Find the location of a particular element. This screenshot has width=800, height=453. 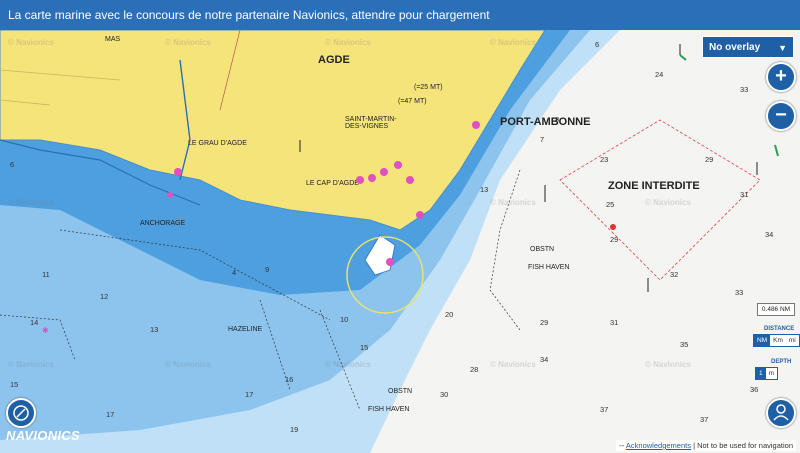

chevron-down-icon: ▼ is located at coordinates (782, 48).